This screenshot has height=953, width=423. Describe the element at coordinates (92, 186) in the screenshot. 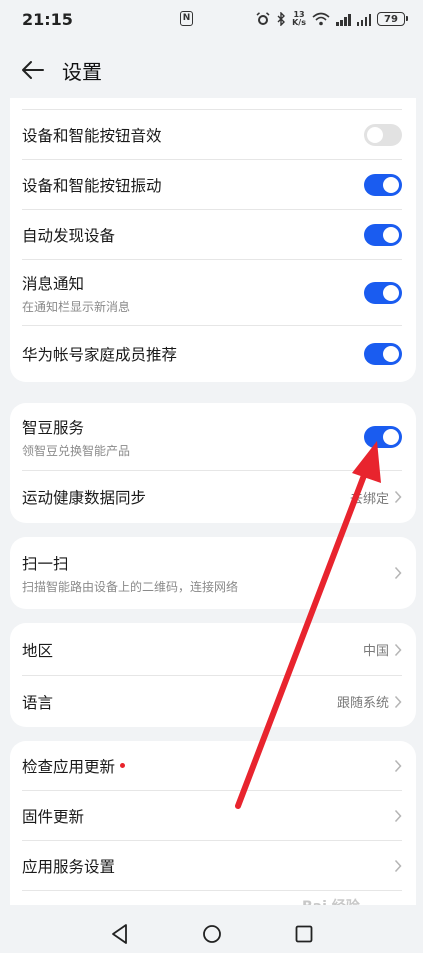

I see `setting-label: 设备和智能按钮振动` at that location.